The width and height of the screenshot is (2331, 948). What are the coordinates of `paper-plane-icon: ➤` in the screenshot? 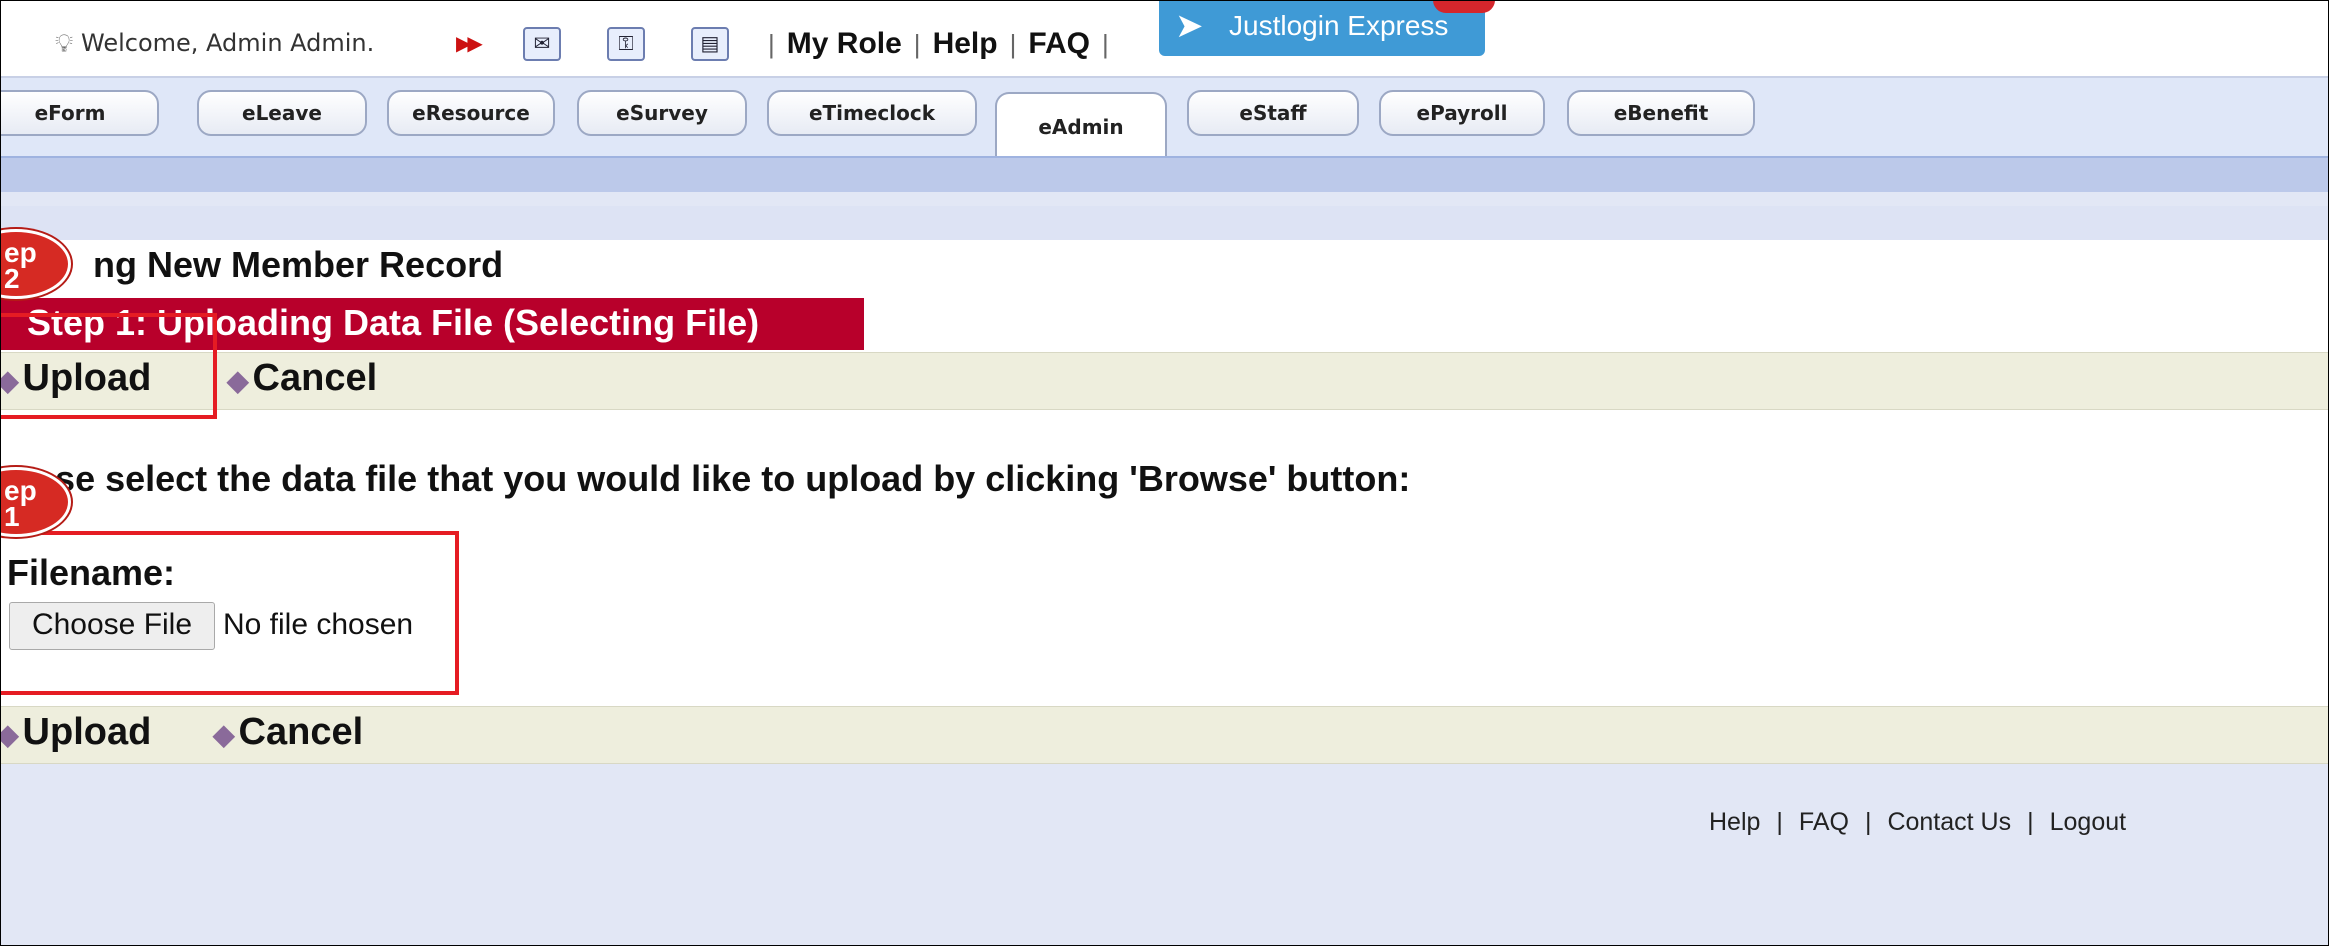 It's located at (1189, 26).